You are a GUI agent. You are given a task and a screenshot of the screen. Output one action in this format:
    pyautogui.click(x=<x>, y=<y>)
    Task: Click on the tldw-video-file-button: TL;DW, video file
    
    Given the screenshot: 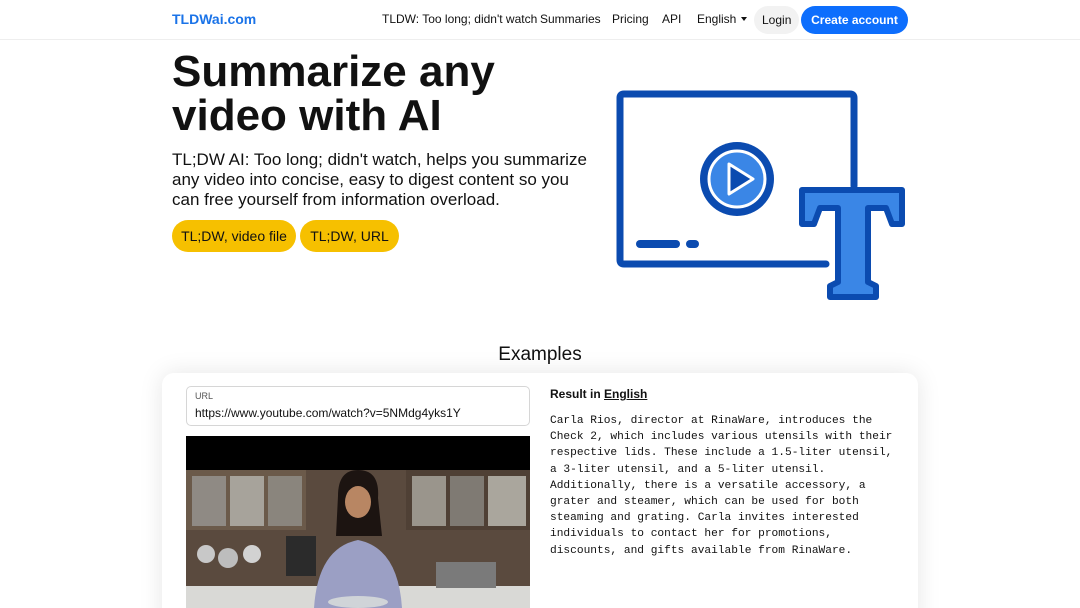 What is the action you would take?
    pyautogui.click(x=234, y=236)
    